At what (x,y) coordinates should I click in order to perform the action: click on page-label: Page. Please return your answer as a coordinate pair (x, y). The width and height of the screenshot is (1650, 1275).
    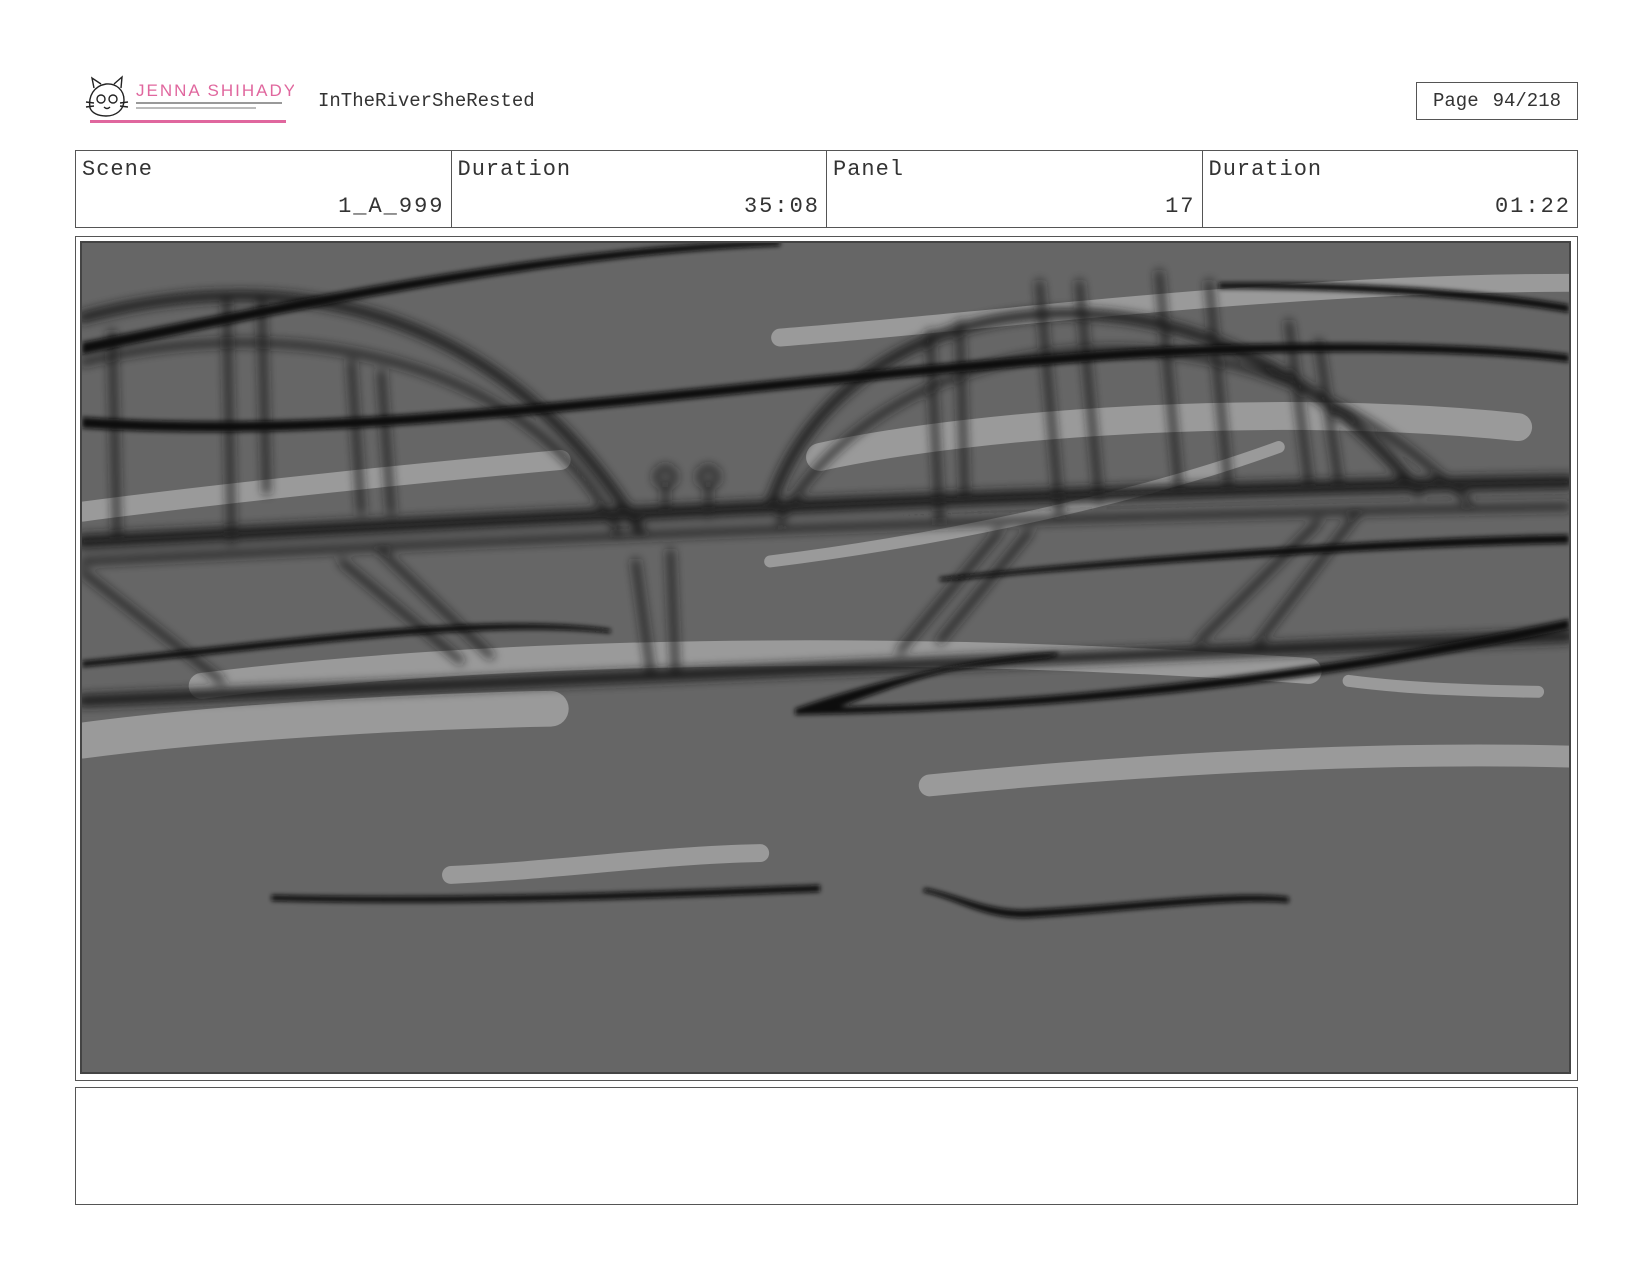
    Looking at the image, I should click on (1455, 101).